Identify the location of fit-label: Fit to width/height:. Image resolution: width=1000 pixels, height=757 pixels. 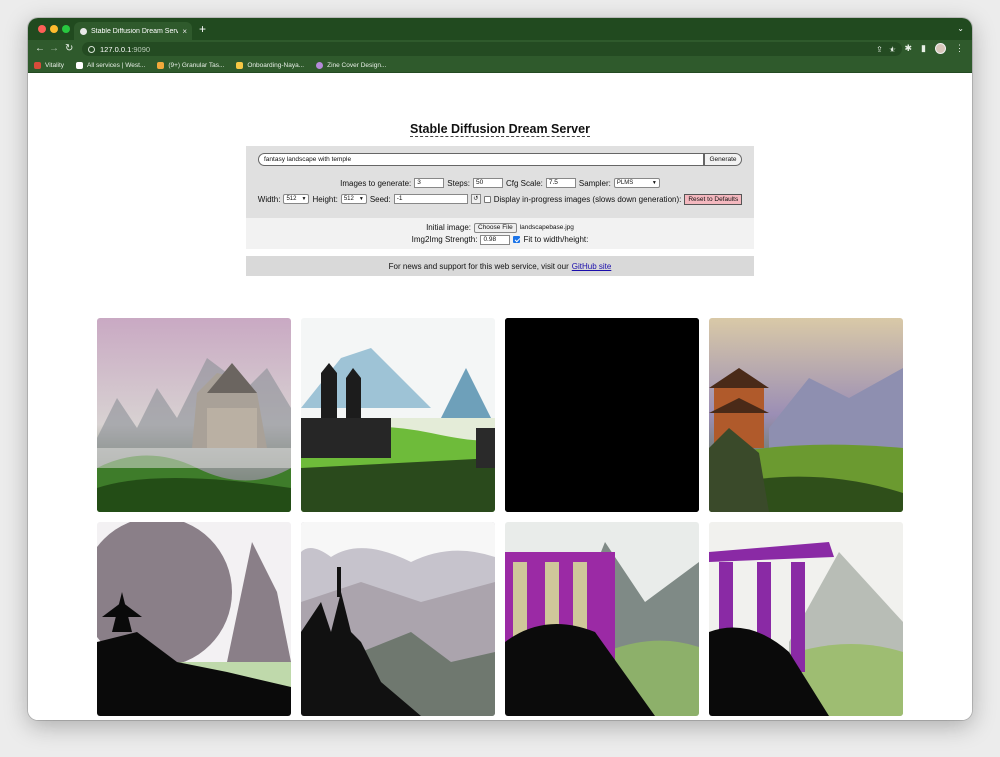
(556, 239).